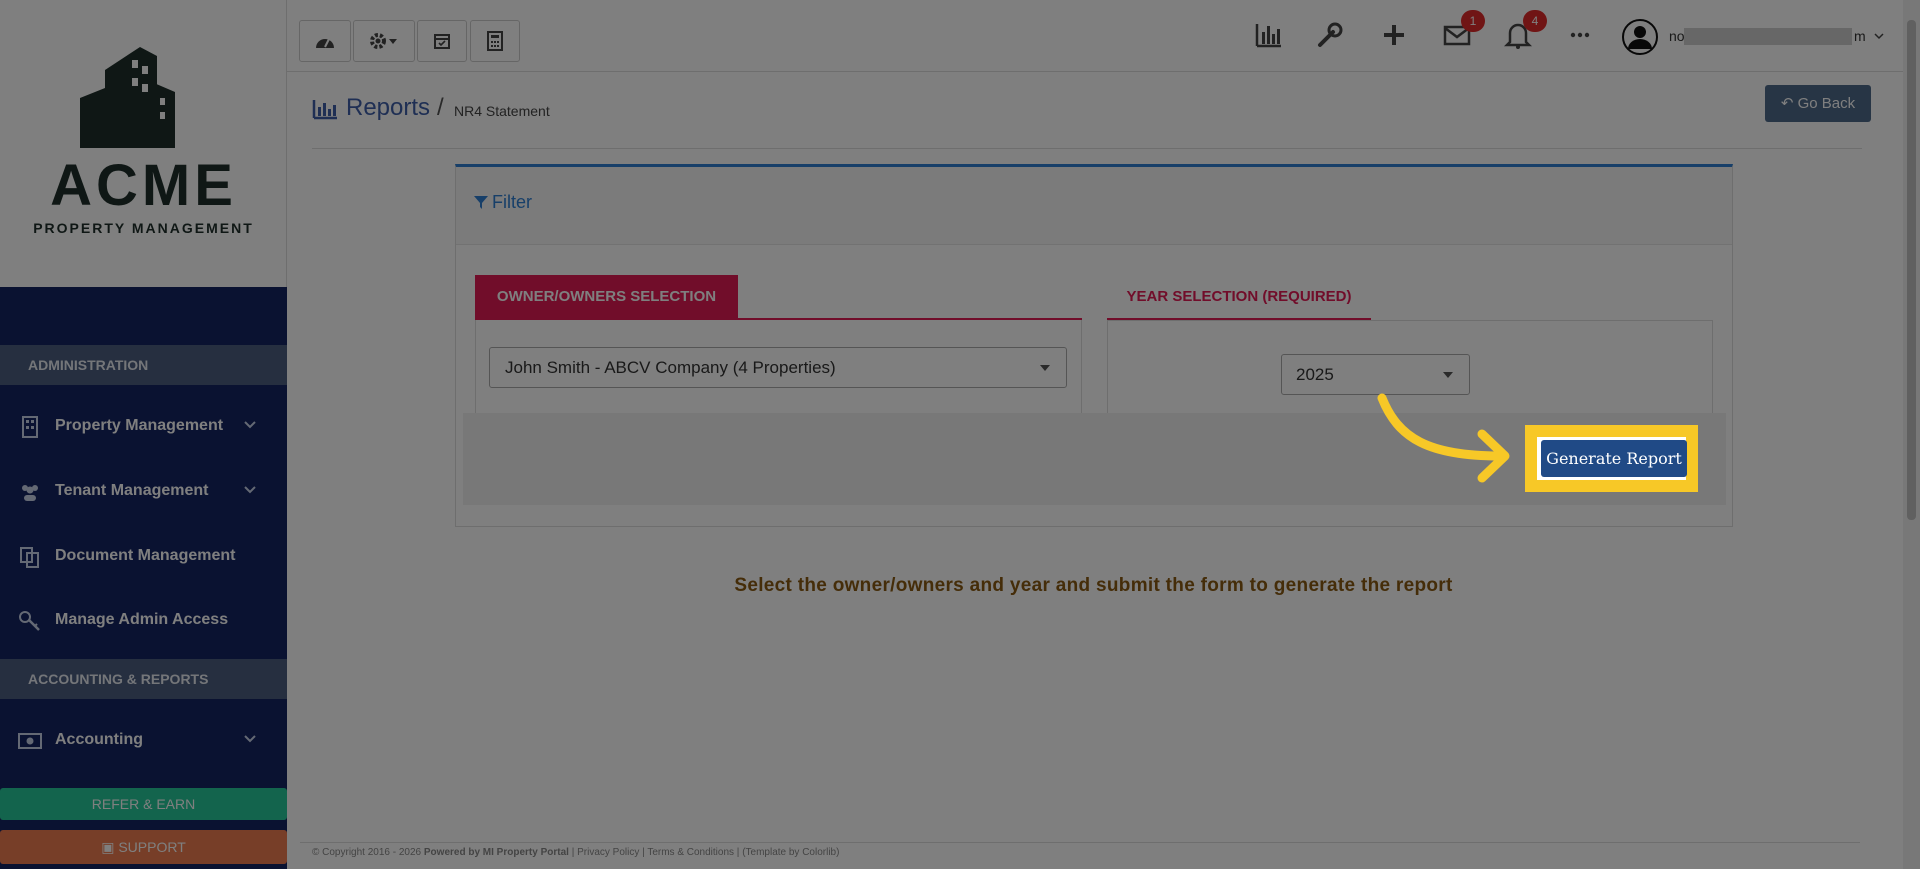  What do you see at coordinates (143, 679) in the screenshot?
I see `section-accounting-reports: ACCOUNTING & REPORTS` at bounding box center [143, 679].